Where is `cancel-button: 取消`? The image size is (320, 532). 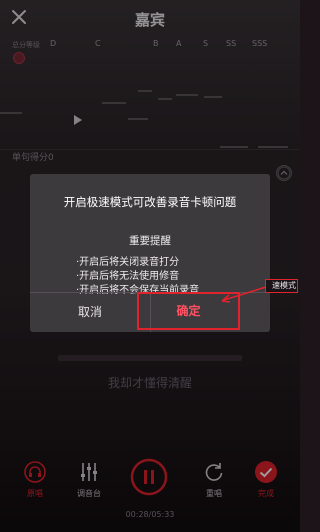
cancel-button: 取消 is located at coordinates (90, 312).